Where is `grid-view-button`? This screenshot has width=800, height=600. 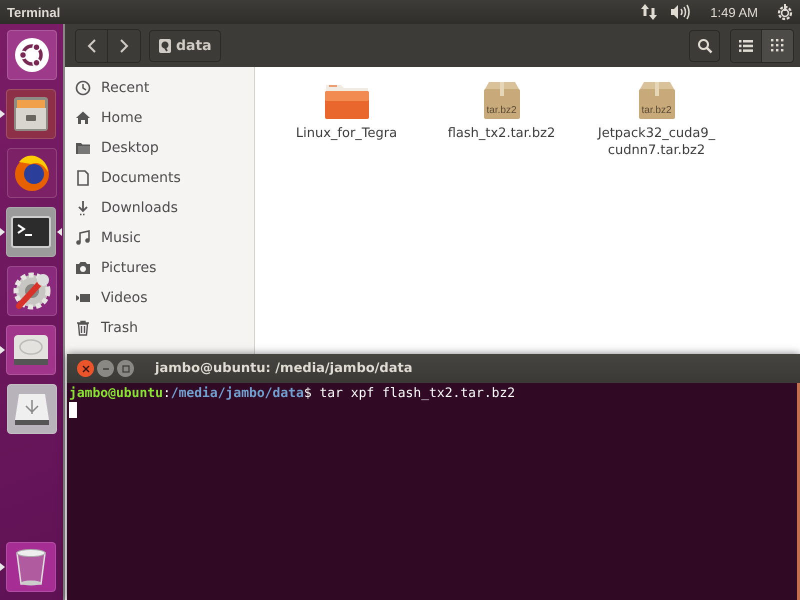 grid-view-button is located at coordinates (777, 46).